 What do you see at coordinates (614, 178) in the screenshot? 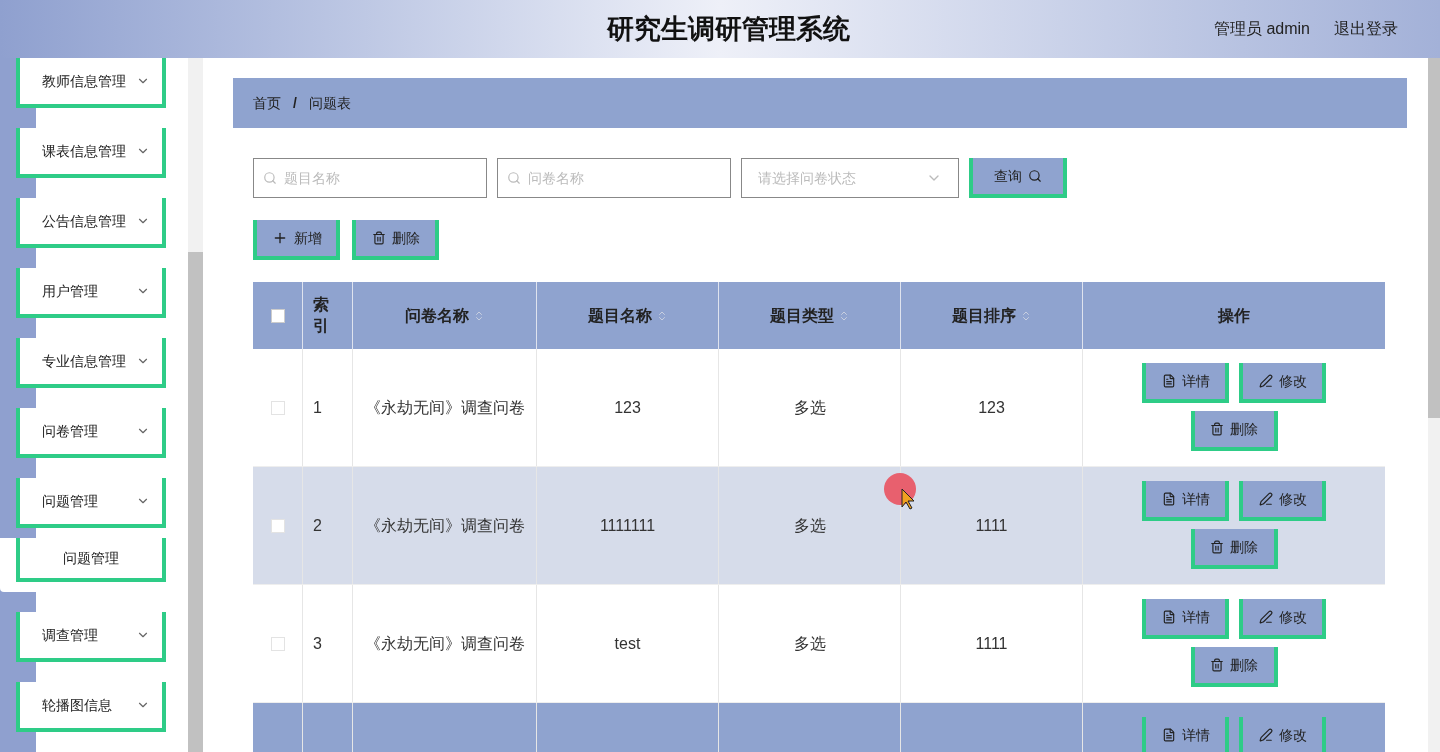
I see `search-field: 问卷名称` at bounding box center [614, 178].